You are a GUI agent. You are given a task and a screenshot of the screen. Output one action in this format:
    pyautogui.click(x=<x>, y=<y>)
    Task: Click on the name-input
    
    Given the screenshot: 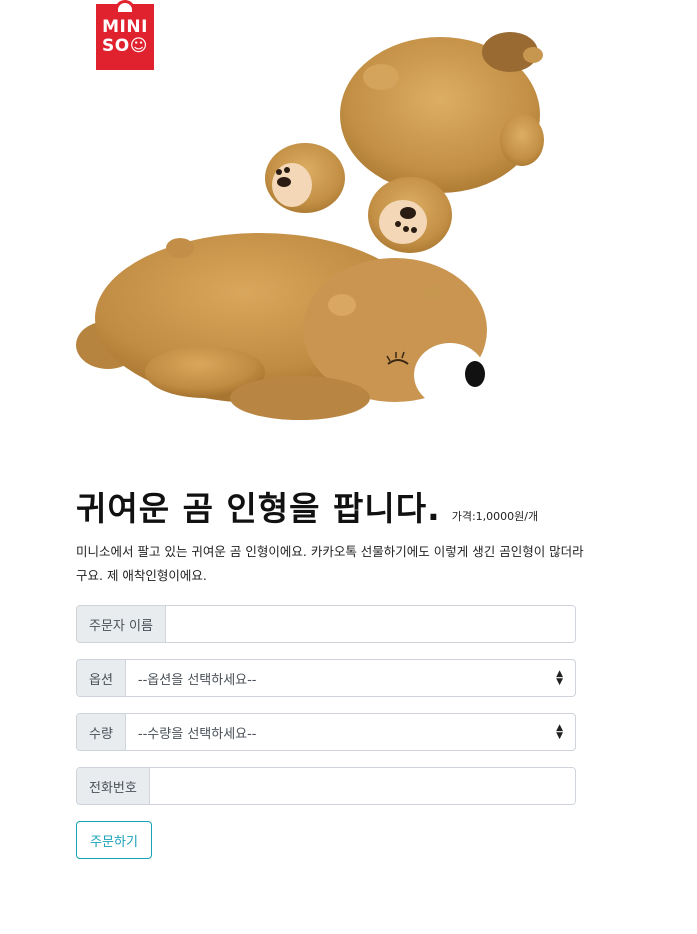 What is the action you would take?
    pyautogui.click(x=370, y=624)
    